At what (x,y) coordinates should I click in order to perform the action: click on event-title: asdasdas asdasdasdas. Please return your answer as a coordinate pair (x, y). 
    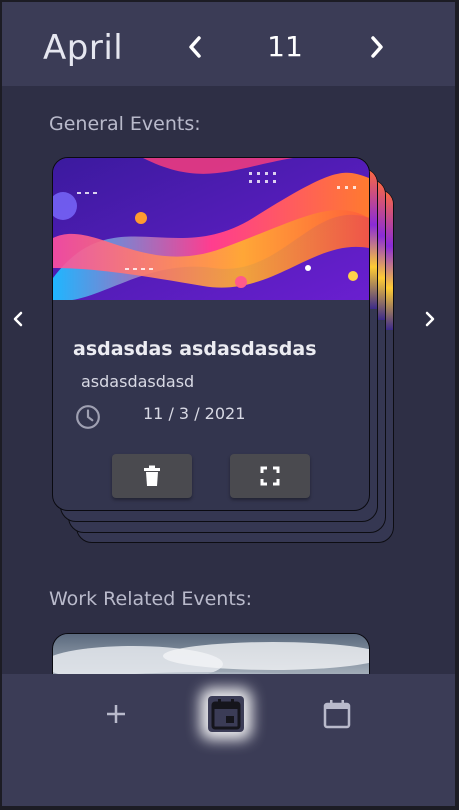
    Looking at the image, I should click on (195, 349).